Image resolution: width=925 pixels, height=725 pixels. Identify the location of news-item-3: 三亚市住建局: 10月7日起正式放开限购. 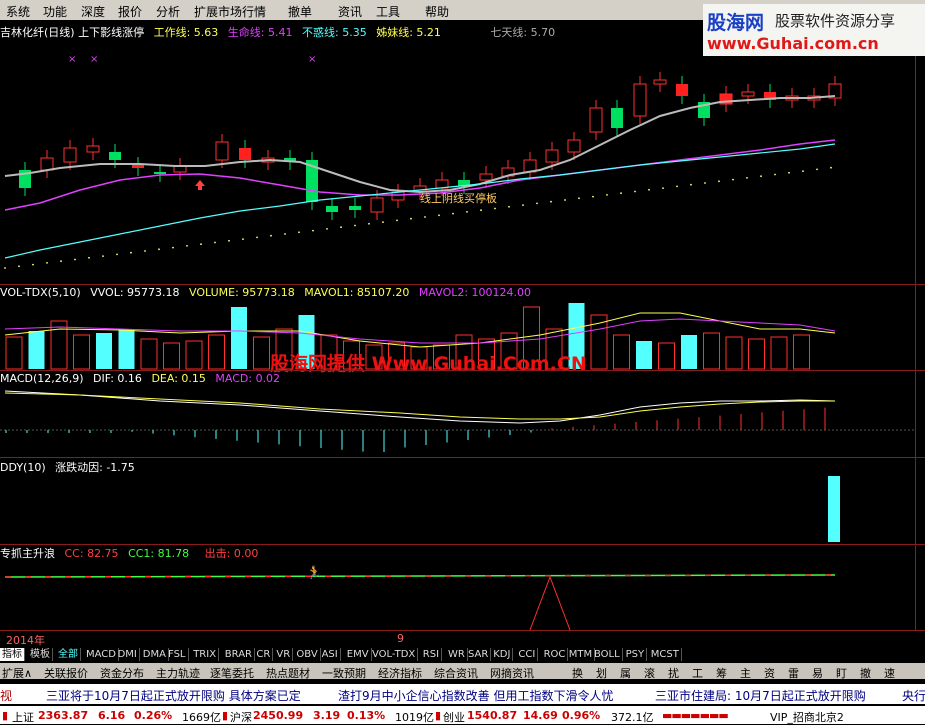
(760, 695).